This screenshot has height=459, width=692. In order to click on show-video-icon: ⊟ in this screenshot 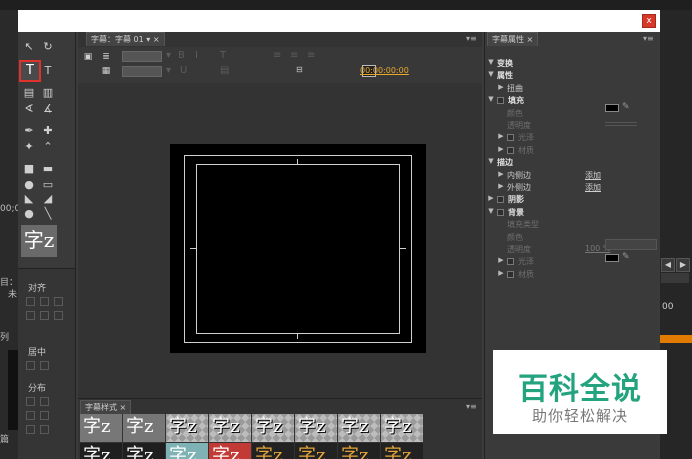, I will do `click(299, 69)`.